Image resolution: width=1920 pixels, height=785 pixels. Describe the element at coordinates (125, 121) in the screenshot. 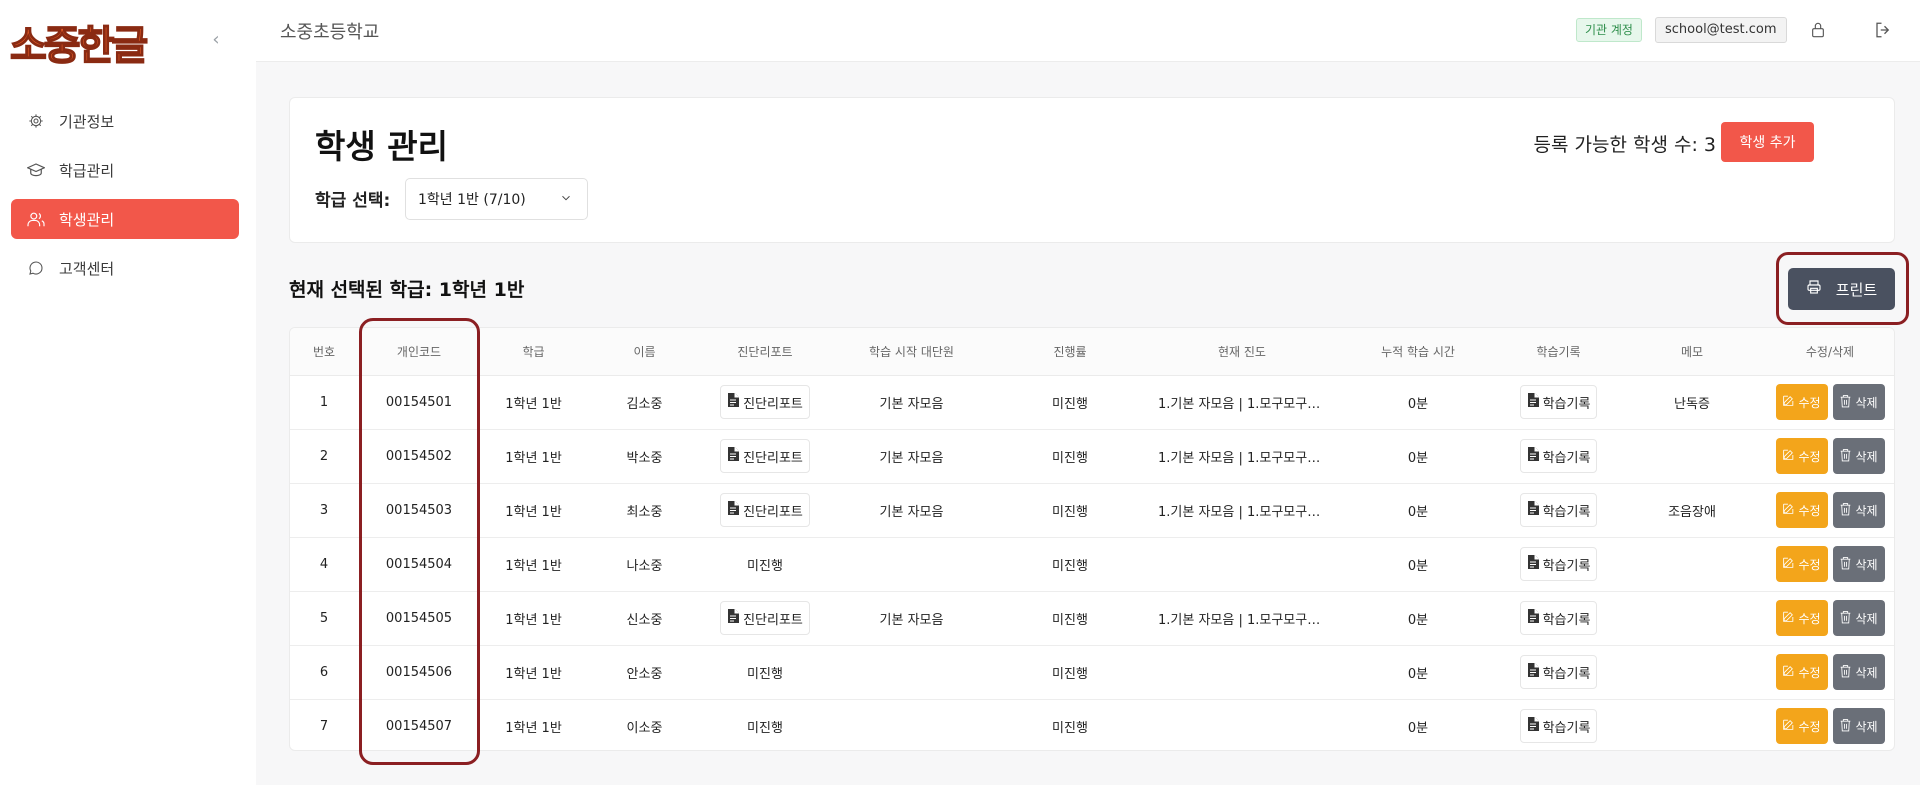

I see `sidebar-item-org-info: 기관정보` at that location.